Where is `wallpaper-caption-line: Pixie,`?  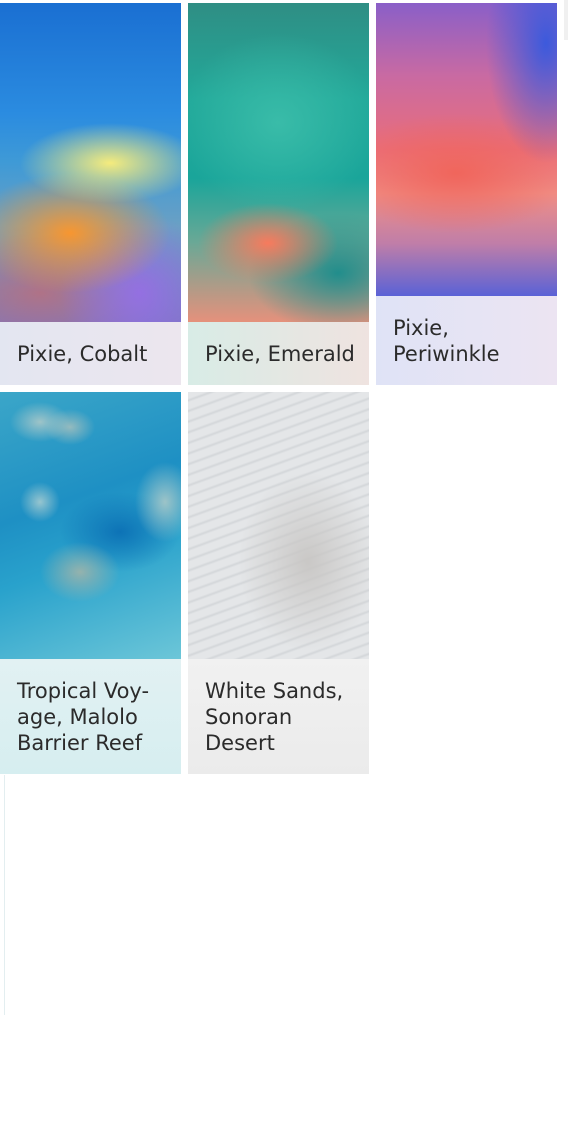 wallpaper-caption-line: Pixie, is located at coordinates (421, 328).